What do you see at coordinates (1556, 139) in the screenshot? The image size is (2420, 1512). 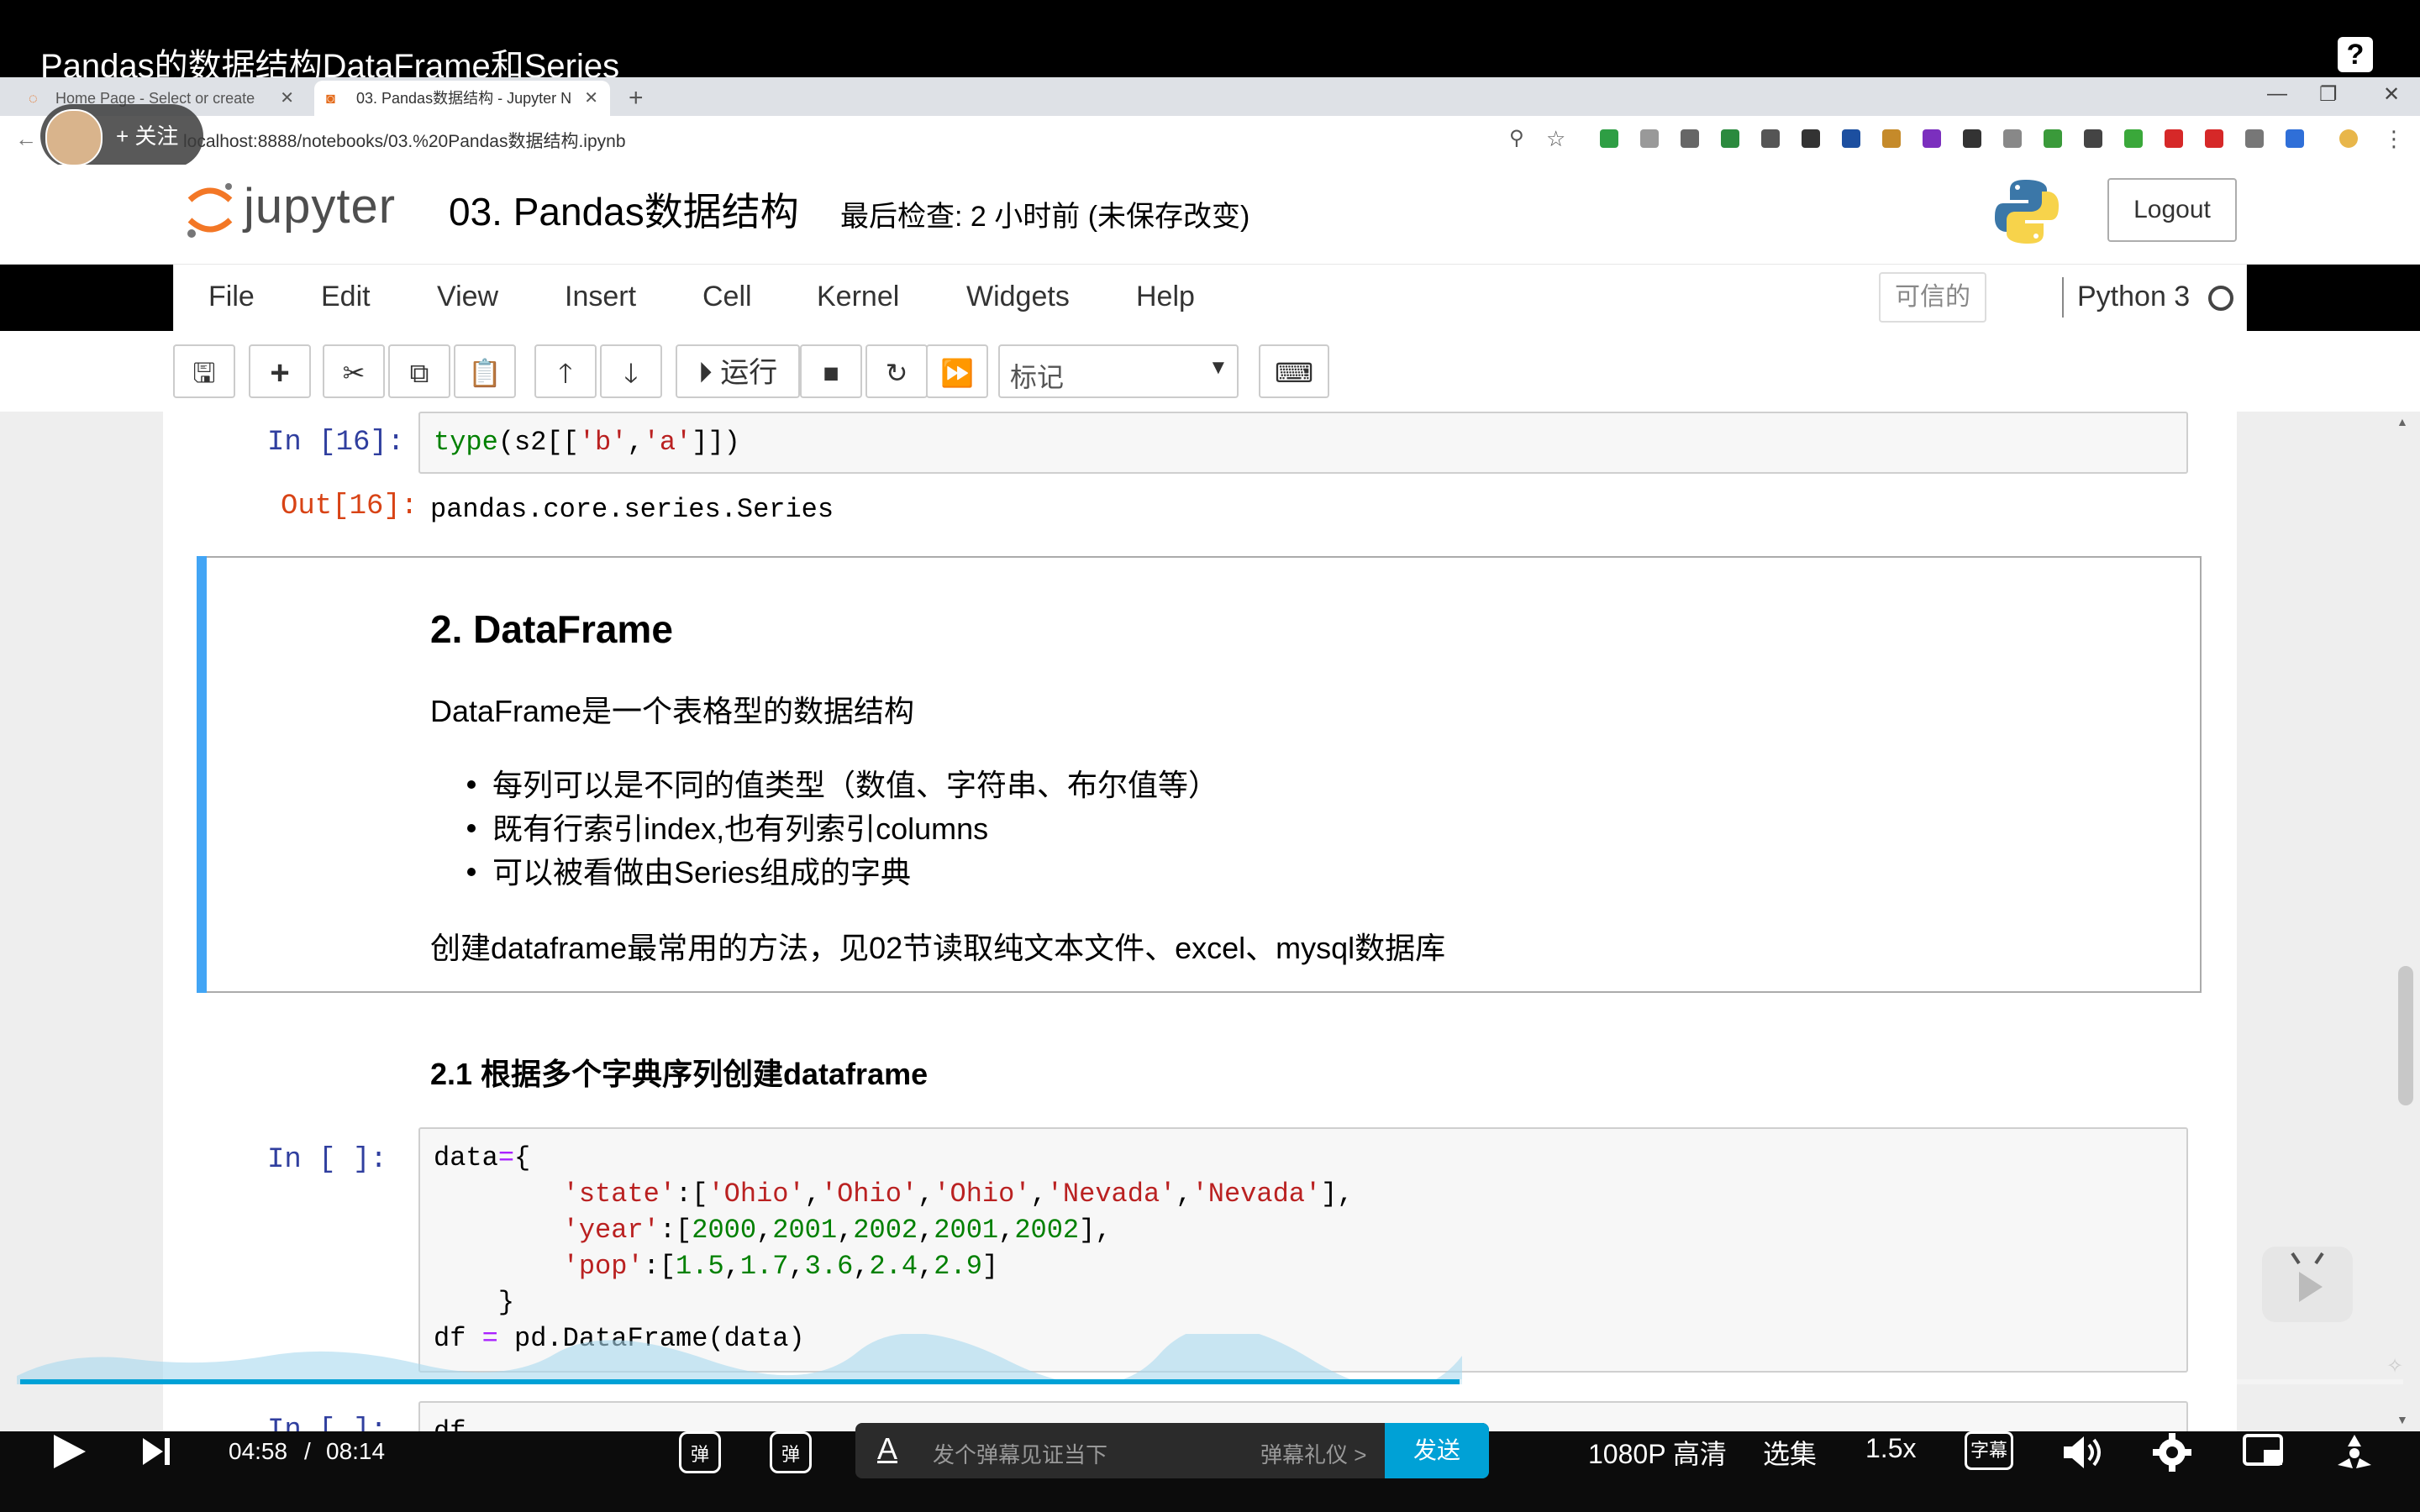 I see `bookmark-star-icon: ☆` at bounding box center [1556, 139].